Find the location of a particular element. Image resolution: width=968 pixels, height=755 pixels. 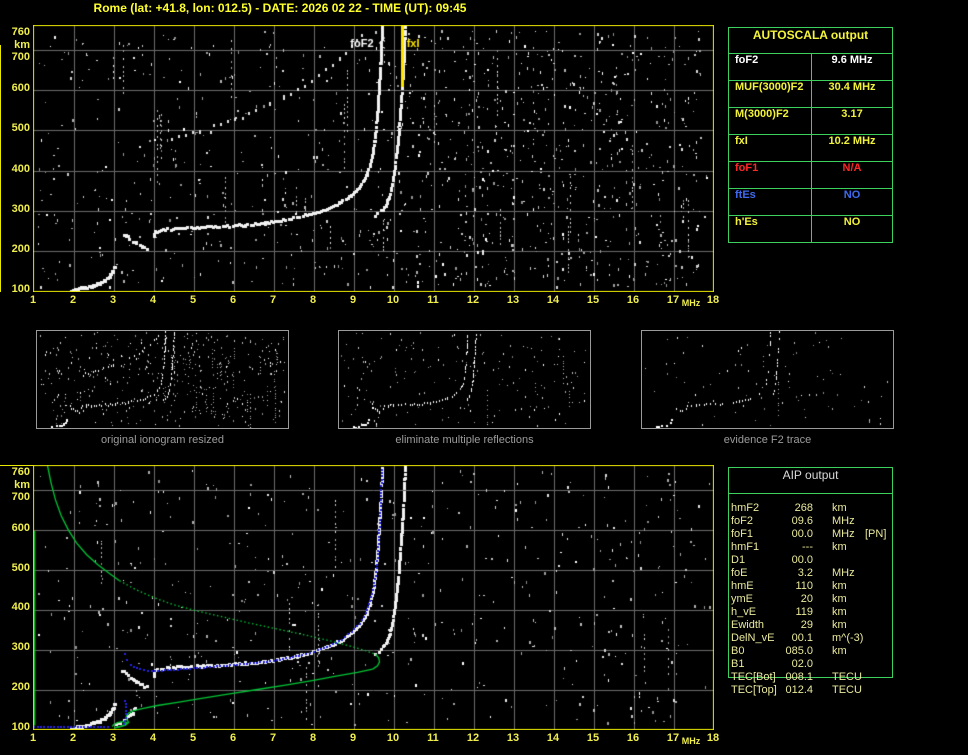

autoscala-row-value: NO is located at coordinates (852, 195).